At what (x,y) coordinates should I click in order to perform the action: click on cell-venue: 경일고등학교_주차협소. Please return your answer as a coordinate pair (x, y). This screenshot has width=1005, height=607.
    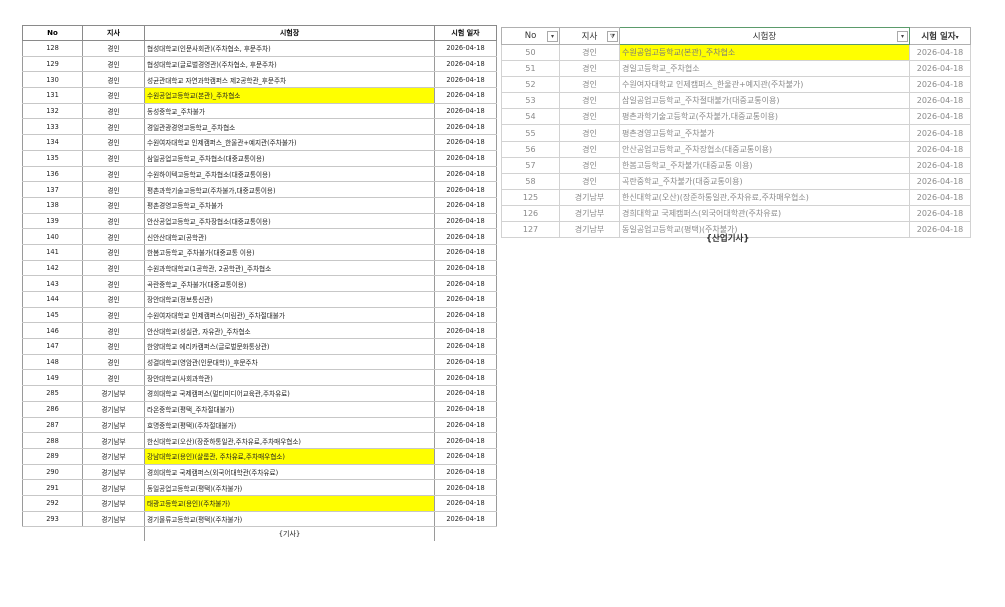
    Looking at the image, I should click on (764, 69).